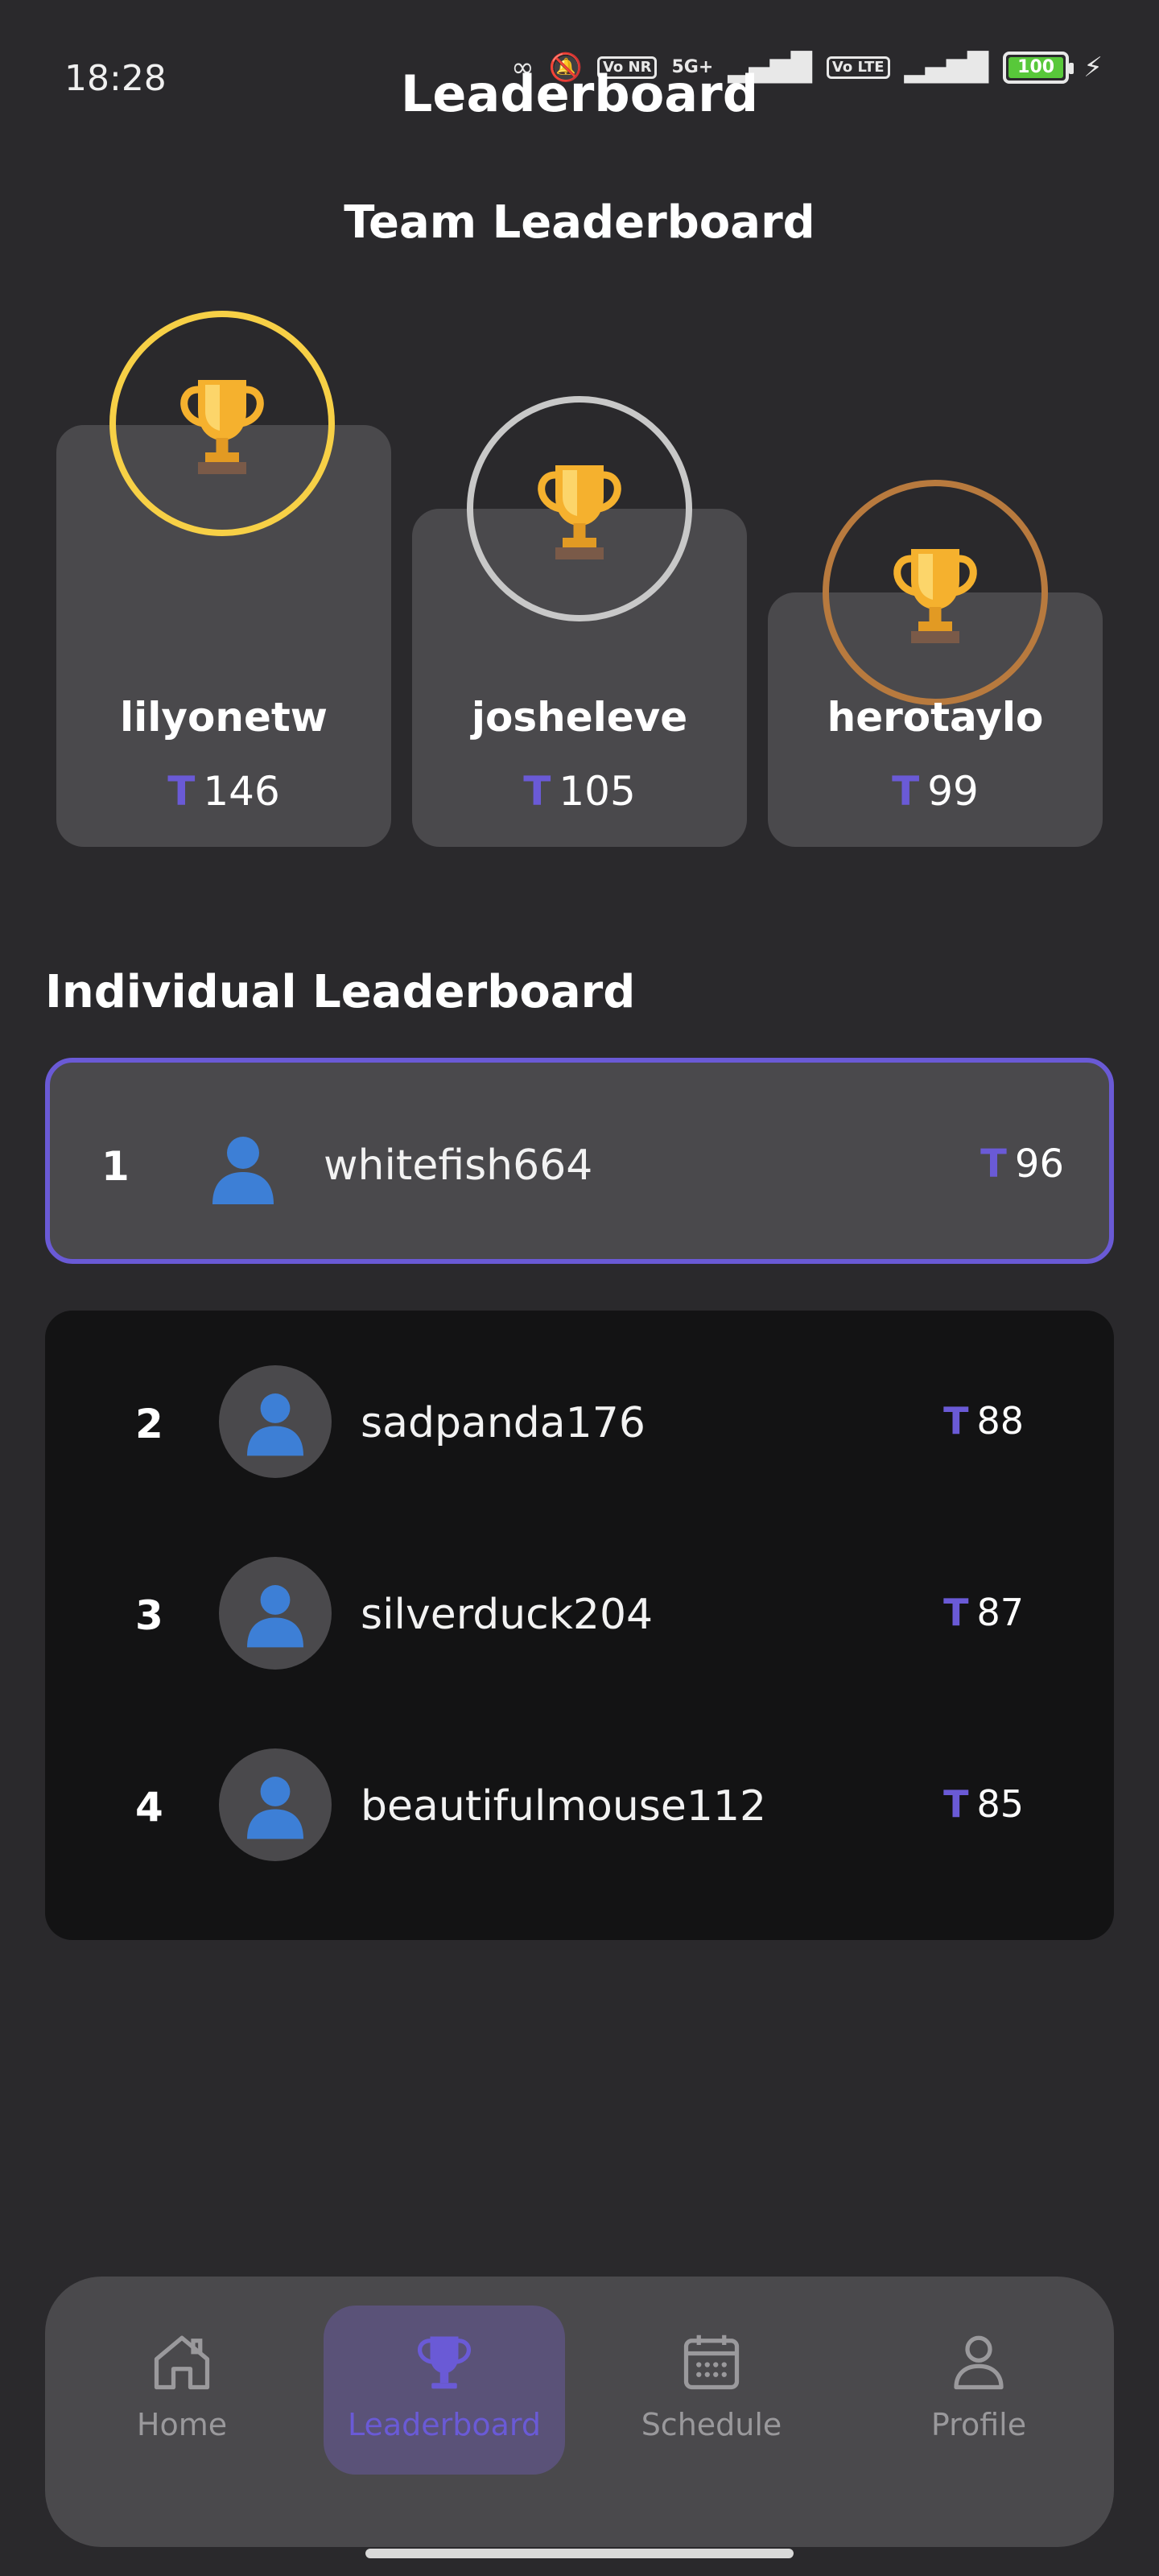 The width and height of the screenshot is (1159, 2576). What do you see at coordinates (149, 1424) in the screenshot?
I see `rank-number: 2` at bounding box center [149, 1424].